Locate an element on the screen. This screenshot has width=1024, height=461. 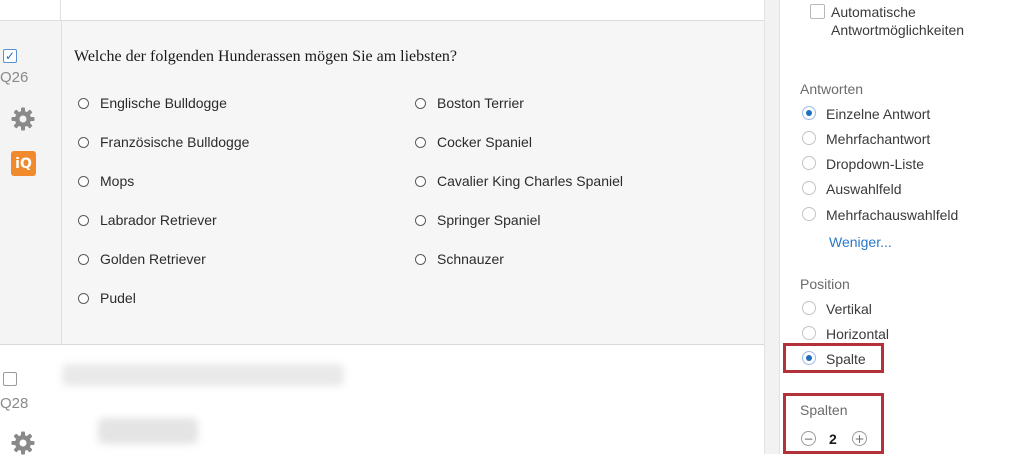
previous-question-card is located at coordinates (382, 10).